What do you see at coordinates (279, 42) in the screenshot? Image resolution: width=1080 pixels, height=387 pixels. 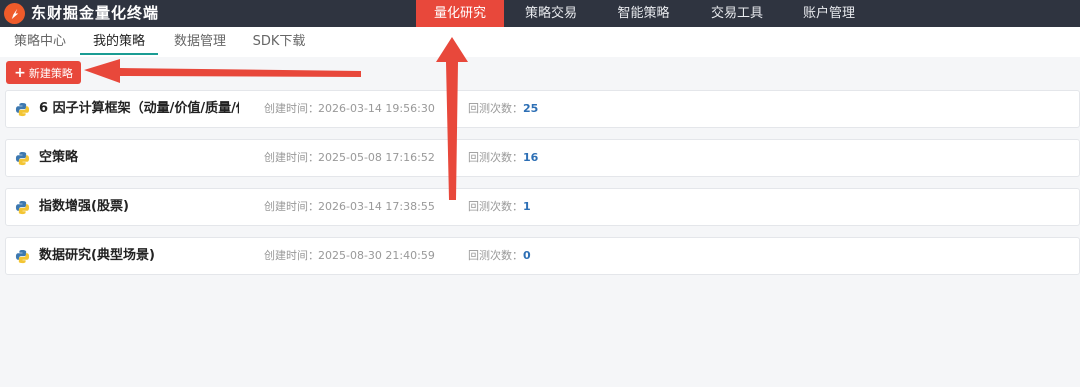 I see `tab-sdk-download: SDK下载` at bounding box center [279, 42].